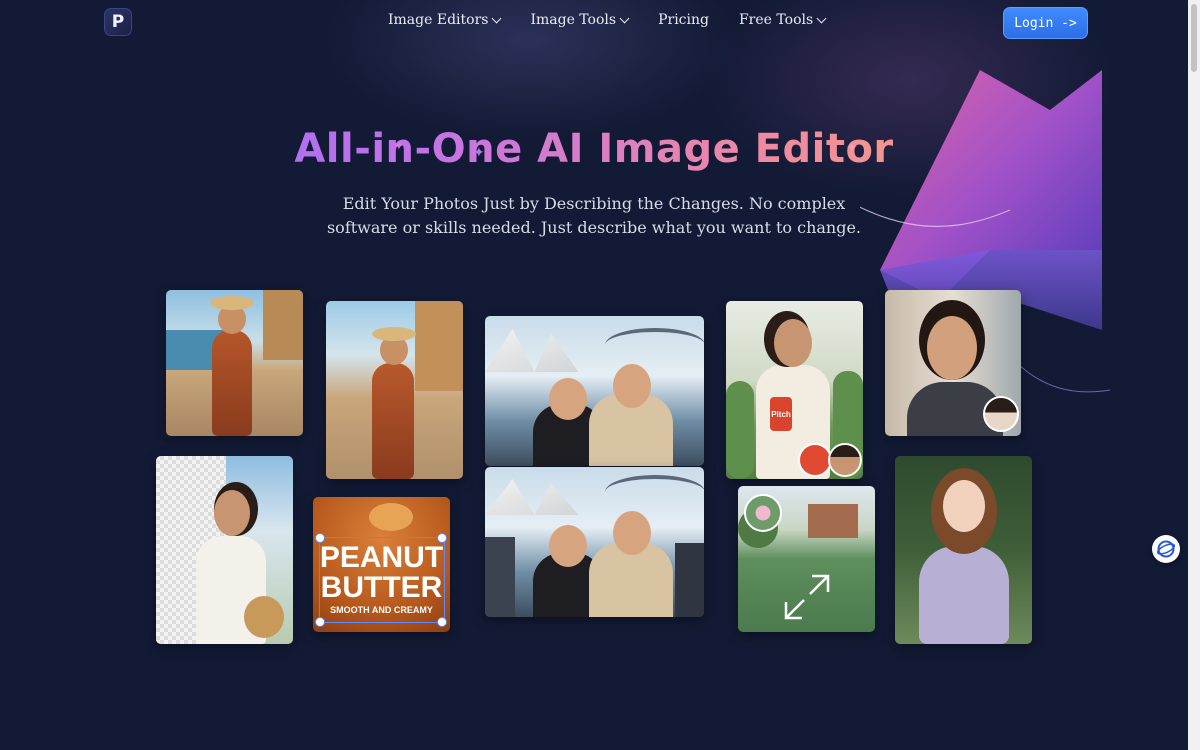  I want to click on gallery-tile-sydney-couple-edited, so click(594, 542).